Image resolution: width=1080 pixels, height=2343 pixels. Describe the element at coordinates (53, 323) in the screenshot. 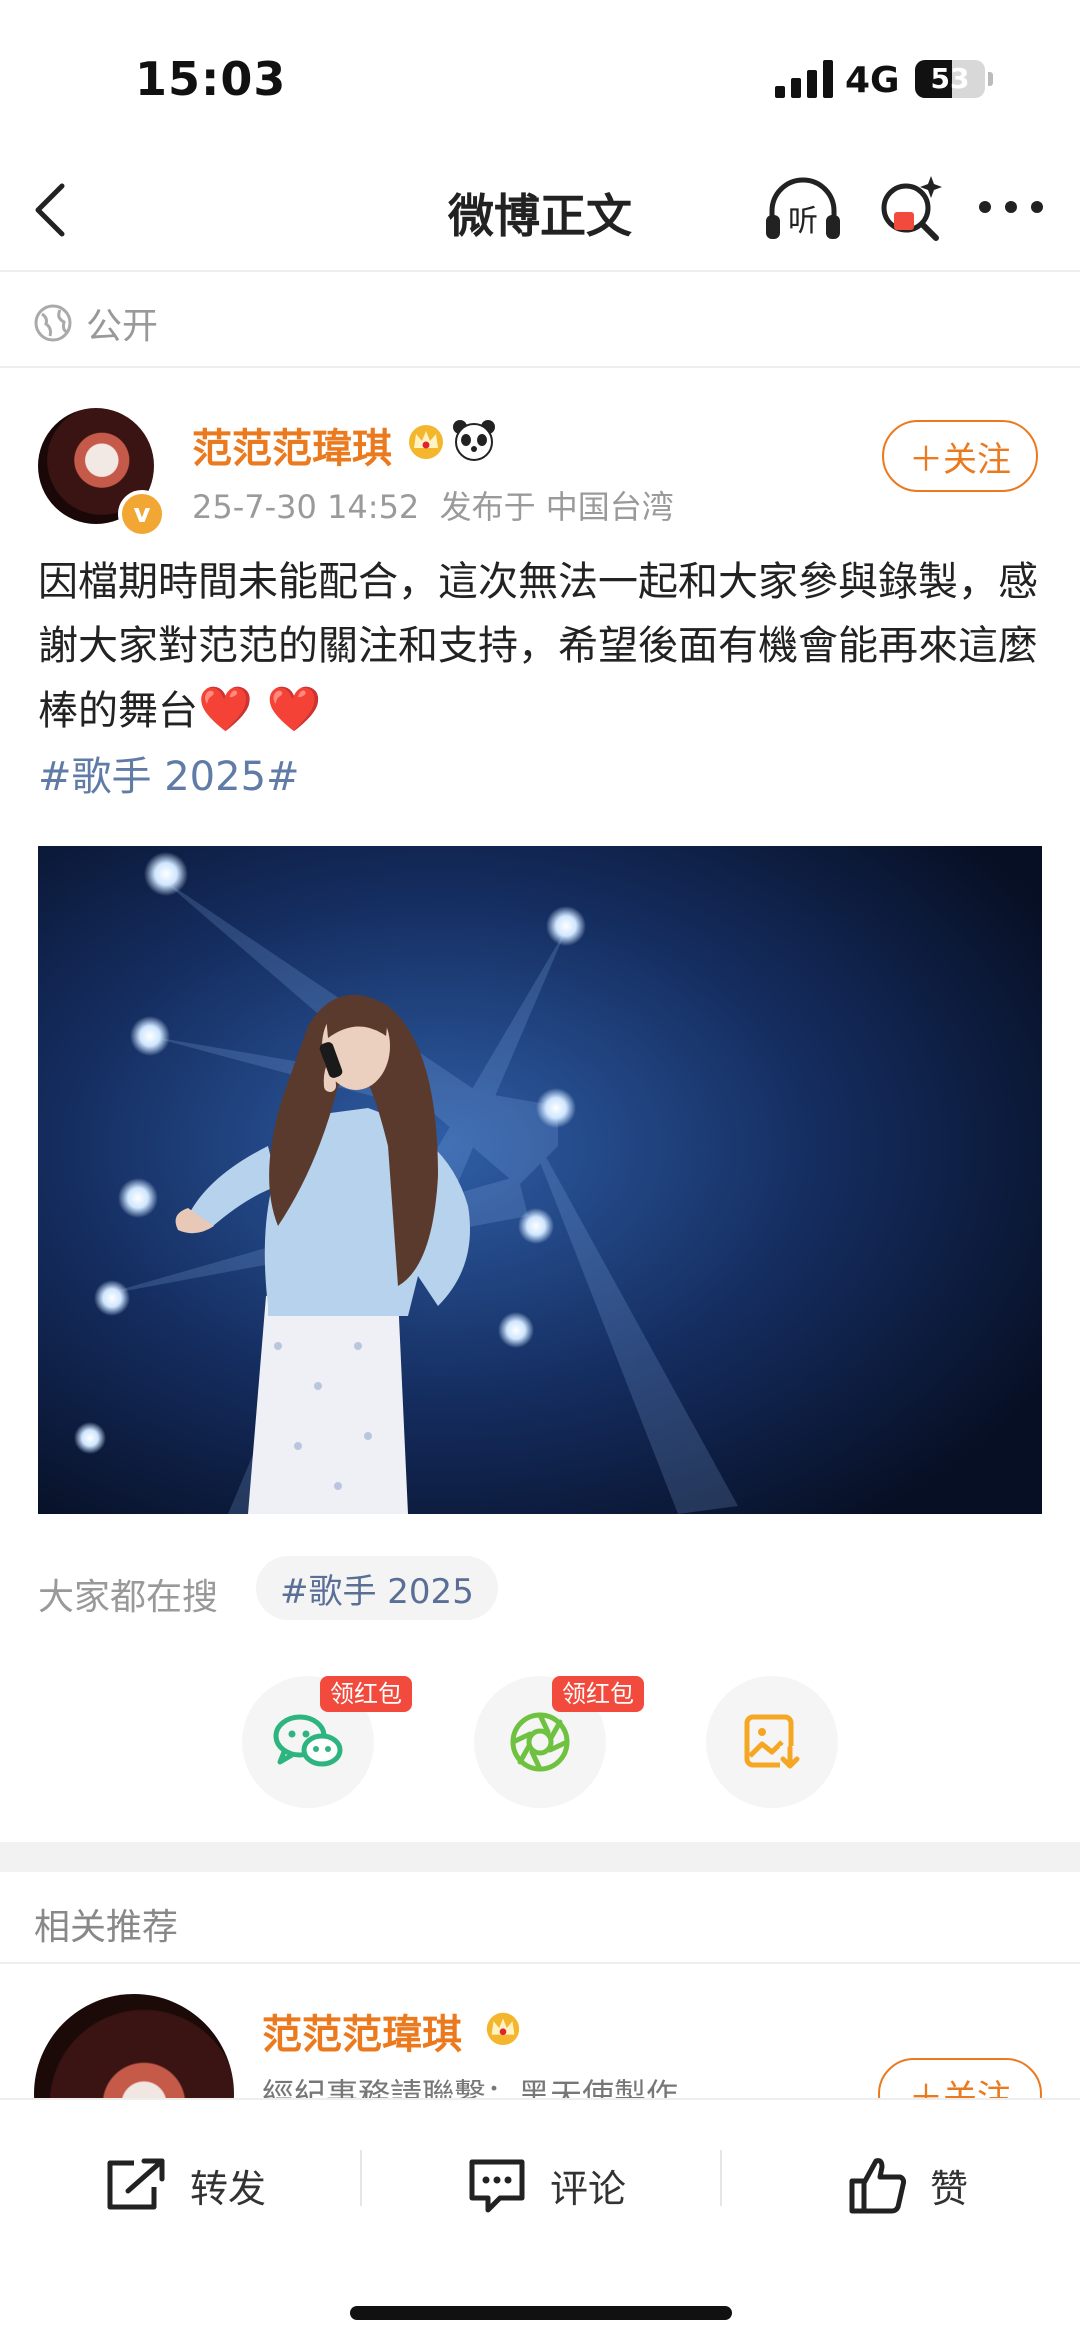

I see `globe-icon` at that location.